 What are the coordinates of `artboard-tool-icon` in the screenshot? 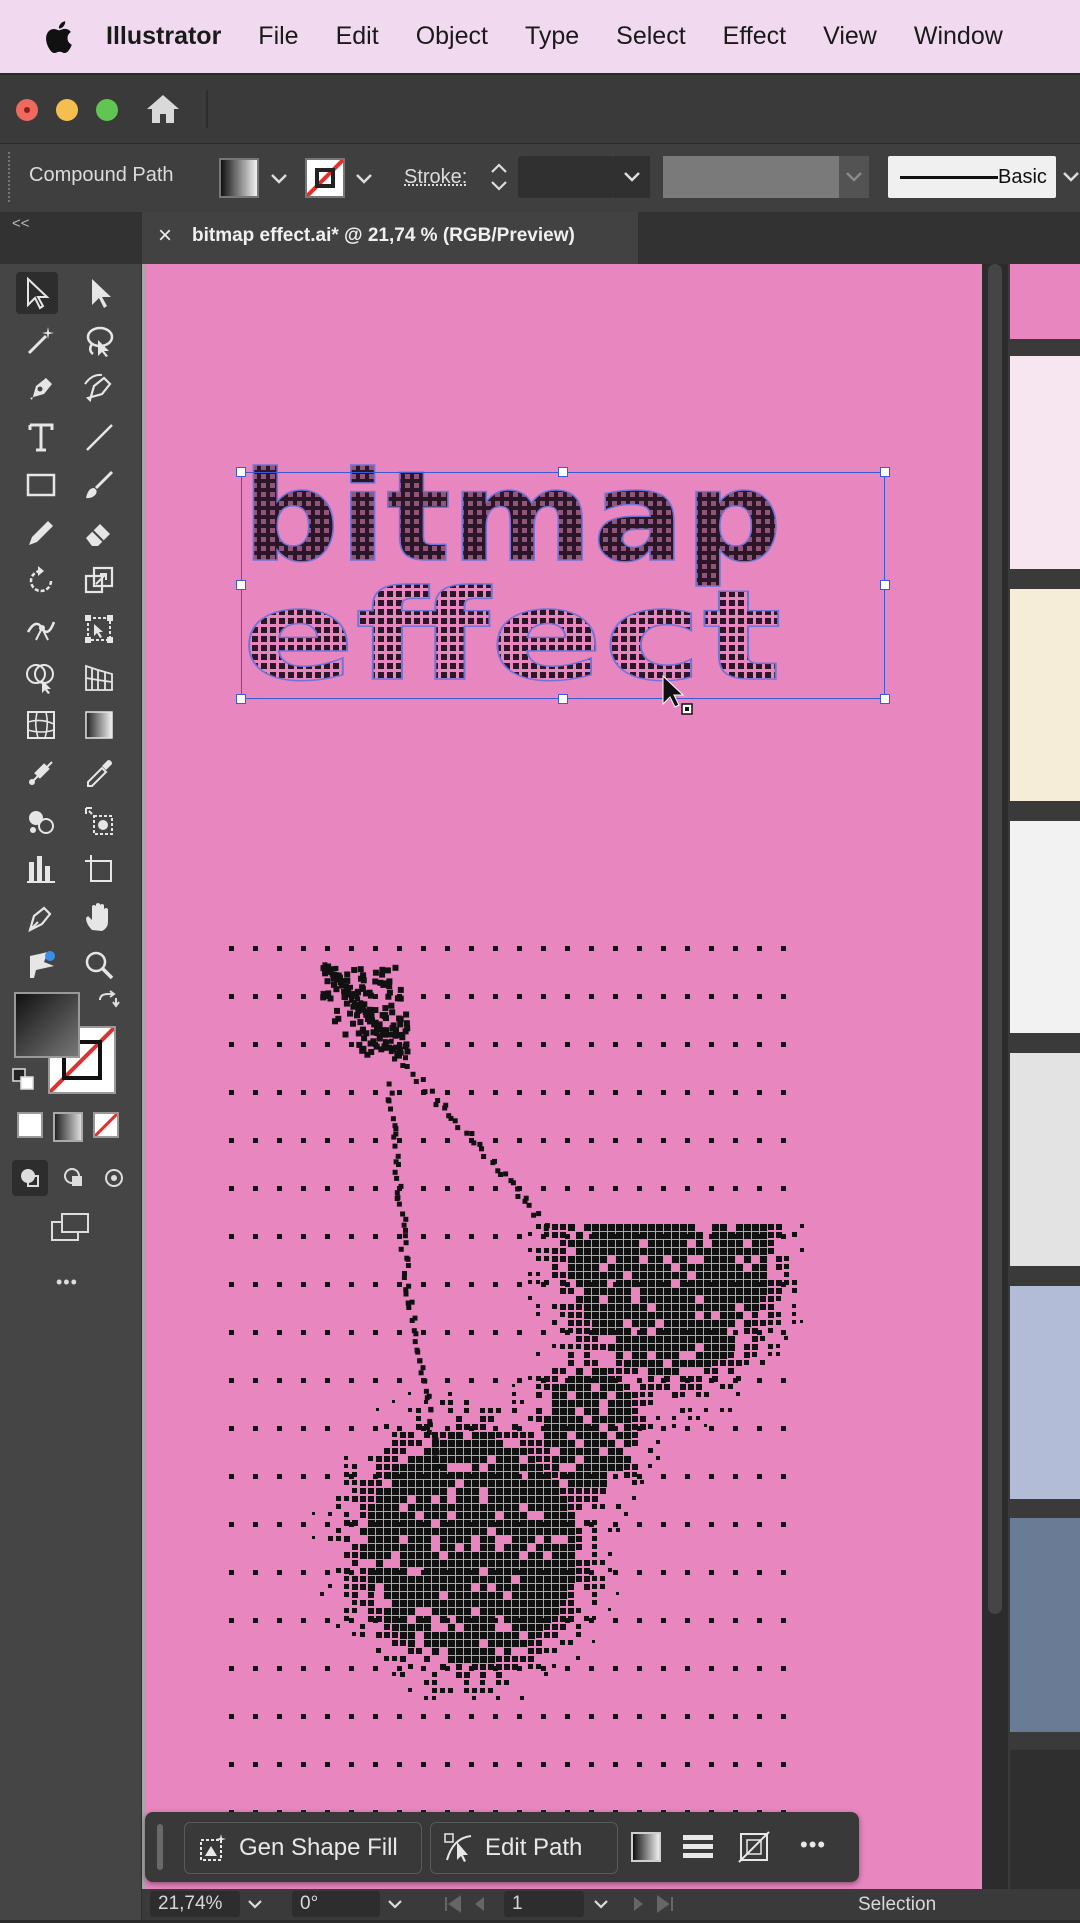 It's located at (99, 869).